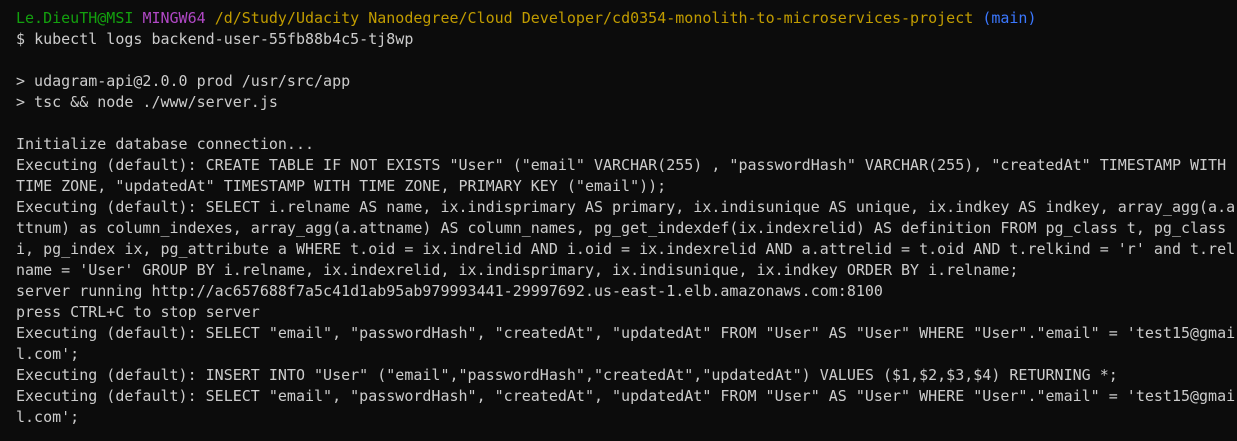  Describe the element at coordinates (75, 18) in the screenshot. I see `prompt-user-host: Le.DieuTH@MSI` at that location.